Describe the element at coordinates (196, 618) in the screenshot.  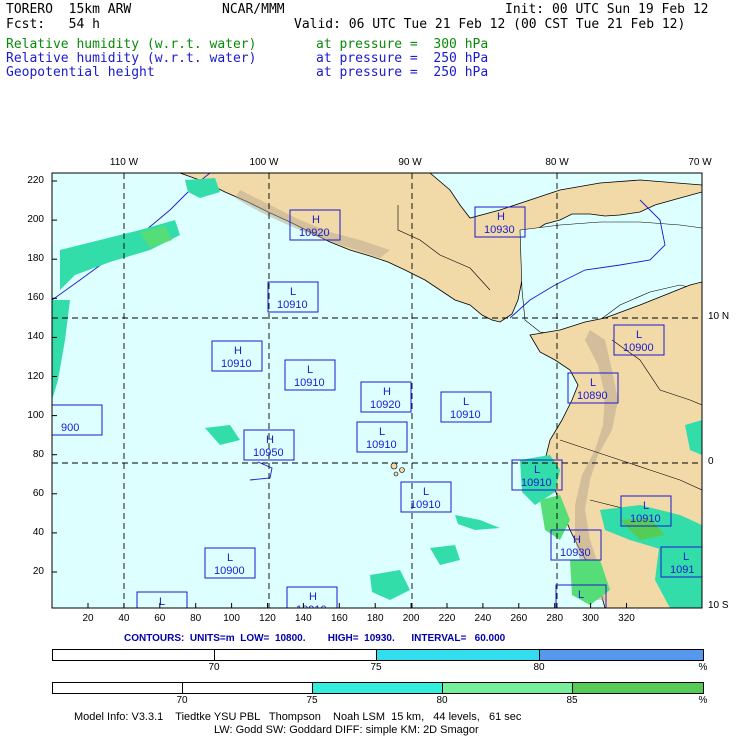
I see `x-tick-label: 80` at that location.